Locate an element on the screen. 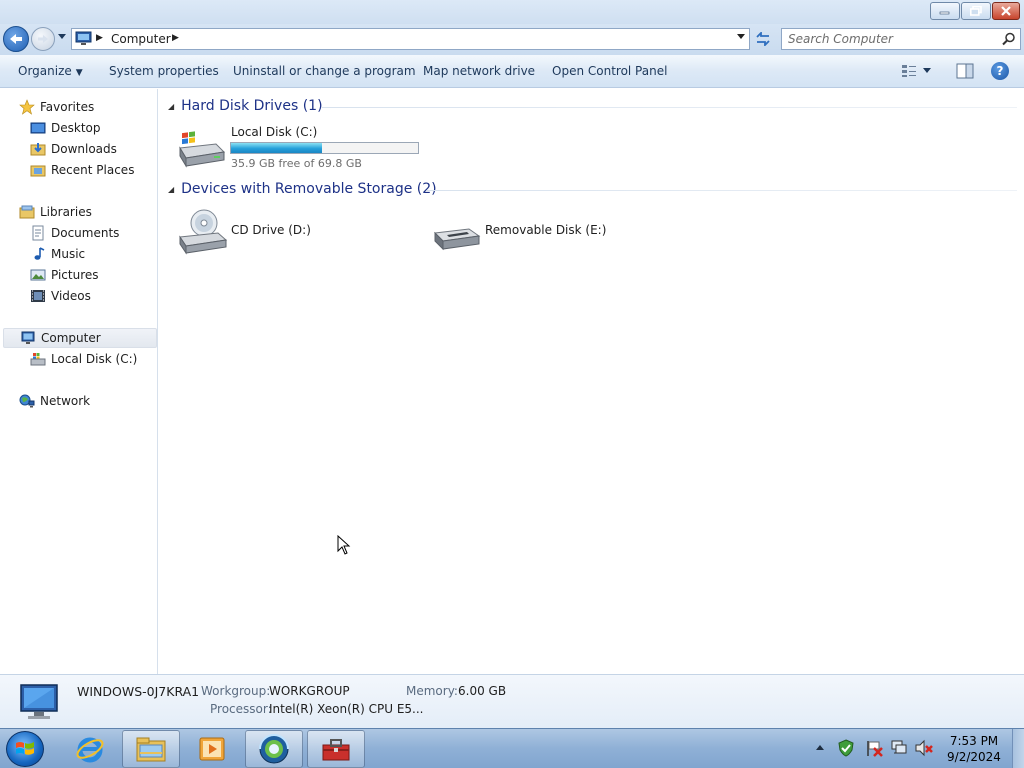 Image resolution: width=1024 pixels, height=768 pixels. organize-dropdown-icon: ▼ is located at coordinates (79, 73).